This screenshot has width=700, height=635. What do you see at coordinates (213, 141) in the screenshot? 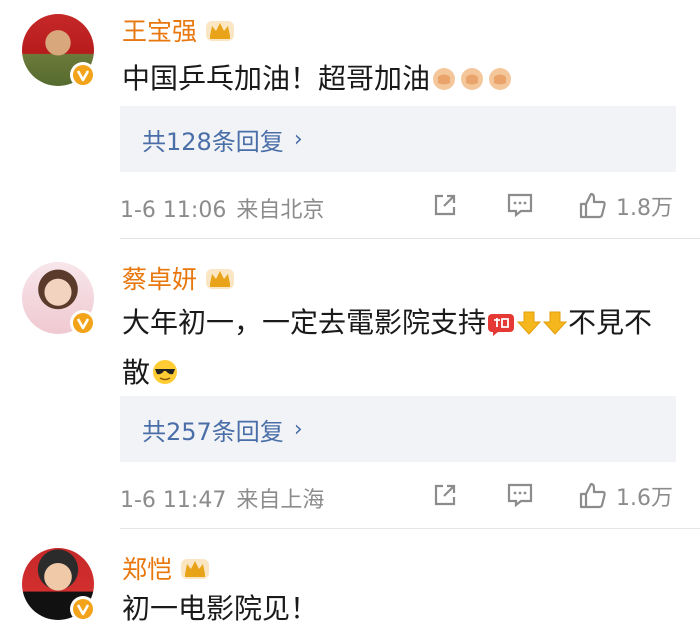
I see `replies-count: 共128条回复` at bounding box center [213, 141].